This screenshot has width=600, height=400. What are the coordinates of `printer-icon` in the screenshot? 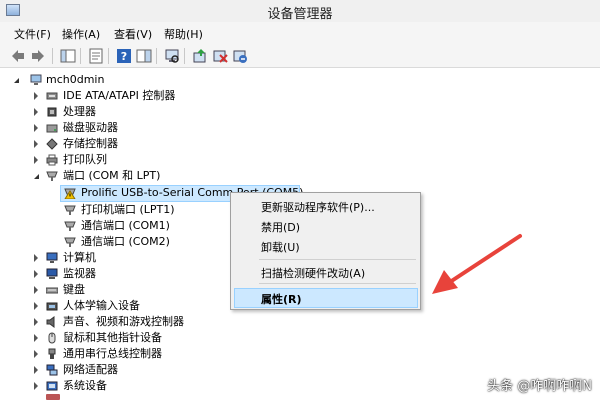 It's located at (52, 160).